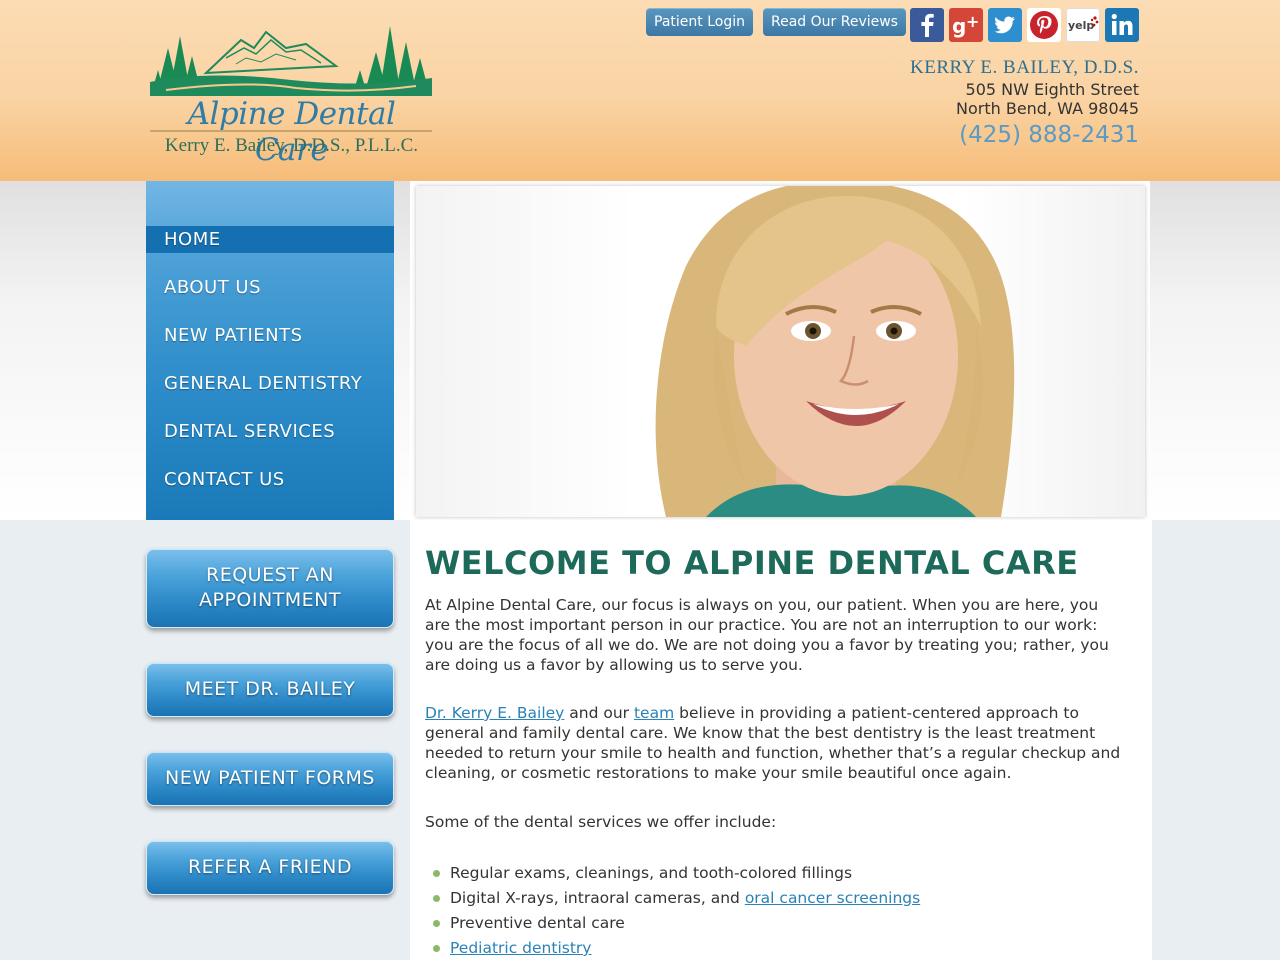  I want to click on google-plus-icon: g +, so click(966, 25).